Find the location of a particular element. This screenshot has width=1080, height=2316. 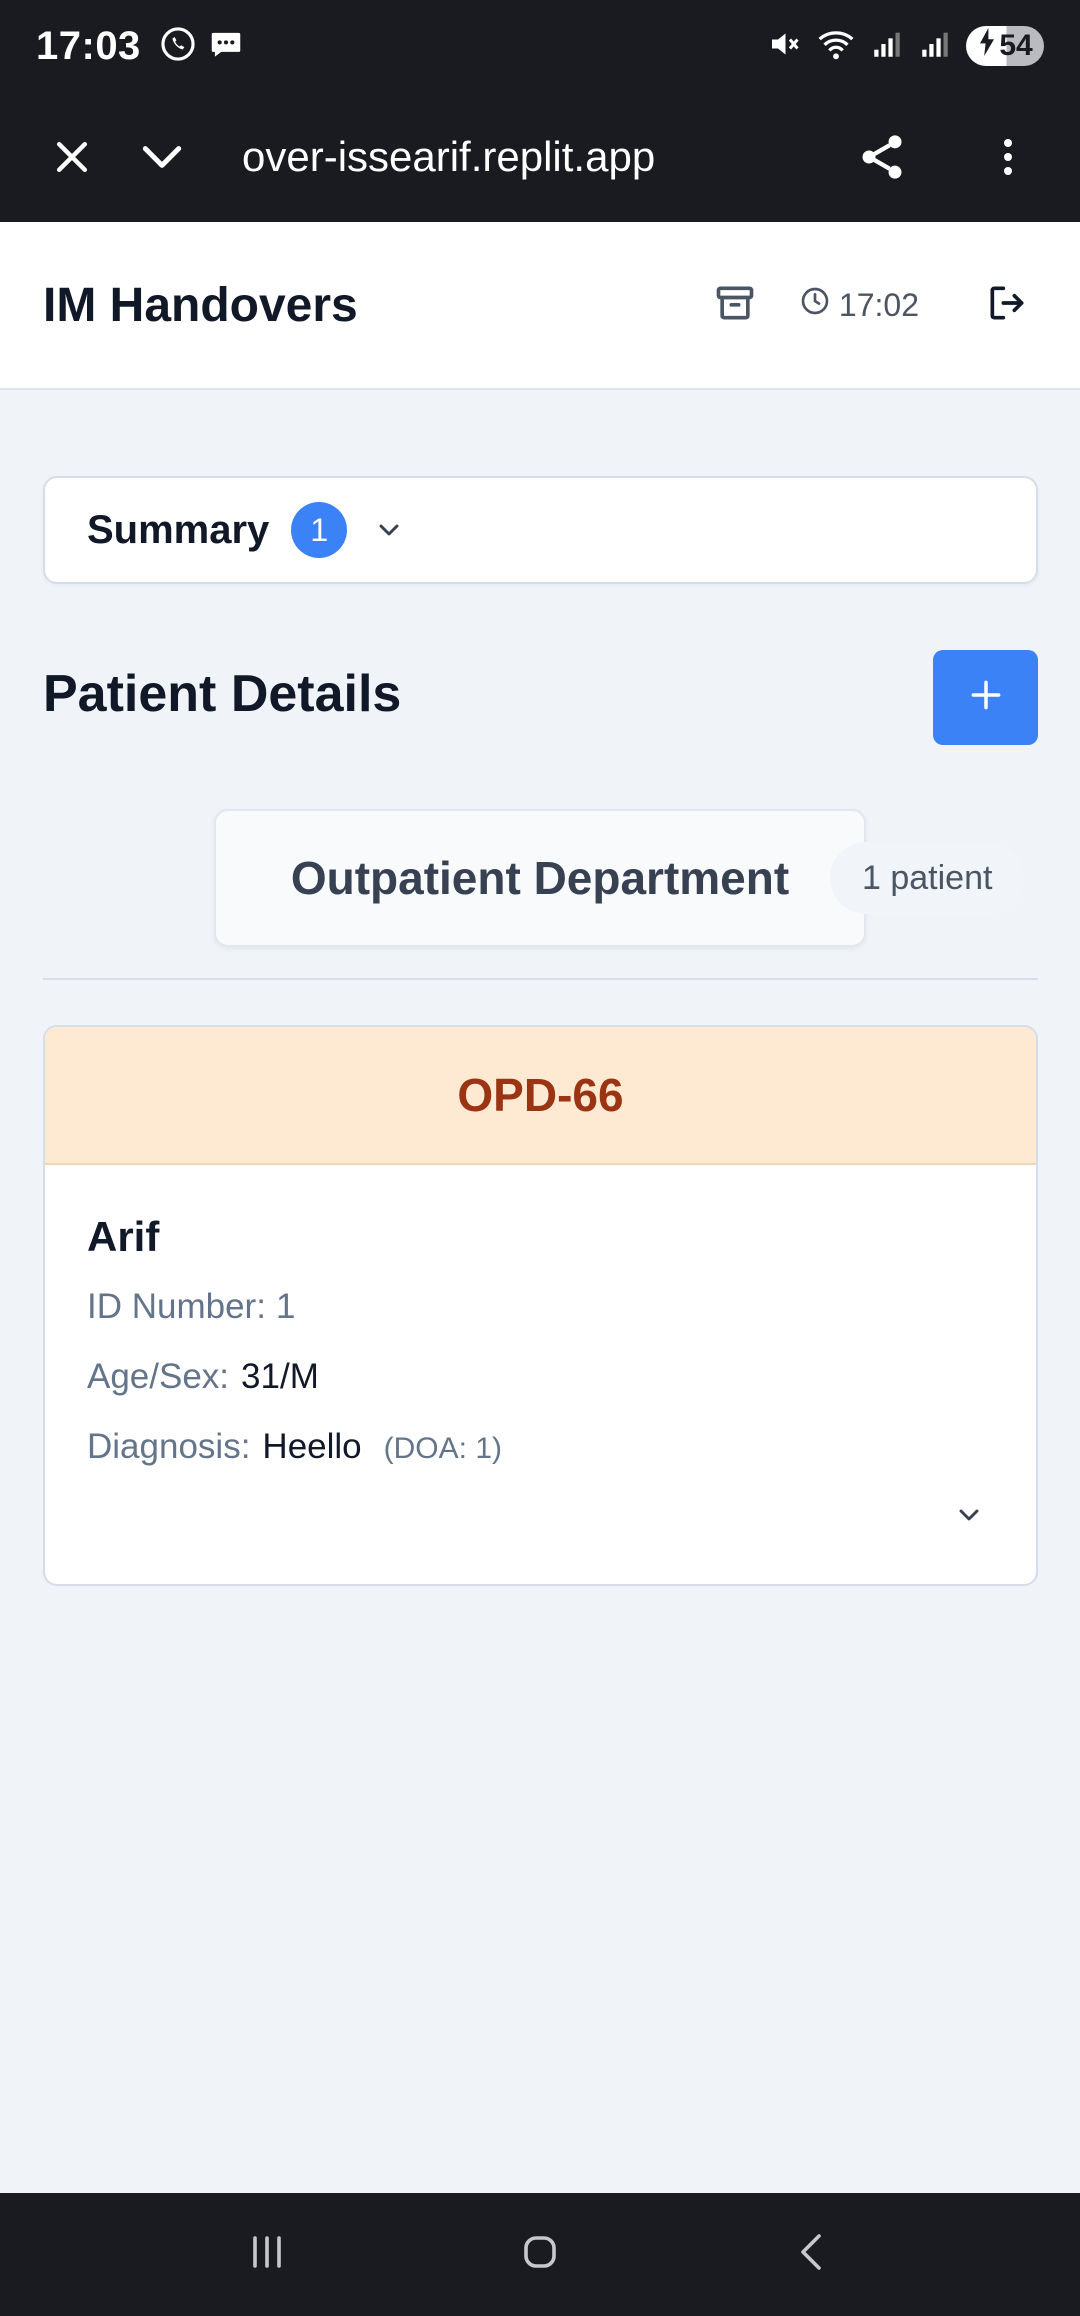

divider is located at coordinates (540, 979).